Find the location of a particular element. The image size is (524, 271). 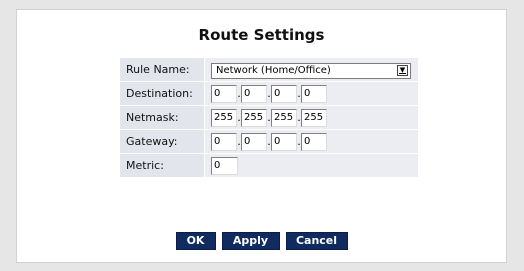

rule-name-select: Network (Home/Office) ▼ is located at coordinates (311, 70).